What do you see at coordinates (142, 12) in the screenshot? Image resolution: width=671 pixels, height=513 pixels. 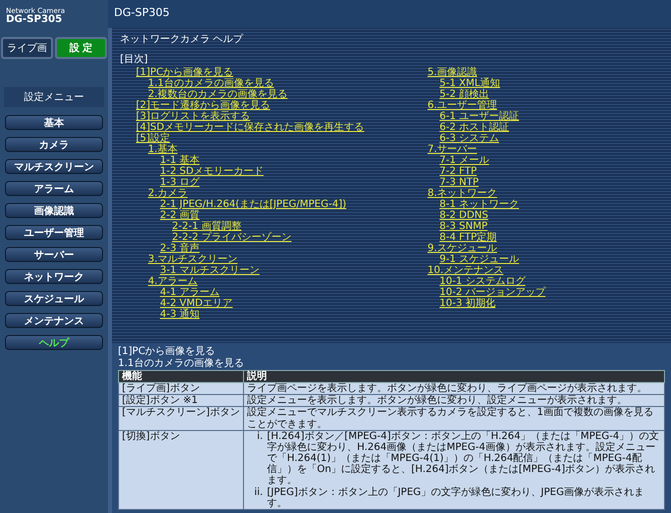 I see `page-title: DG-SP305` at bounding box center [142, 12].